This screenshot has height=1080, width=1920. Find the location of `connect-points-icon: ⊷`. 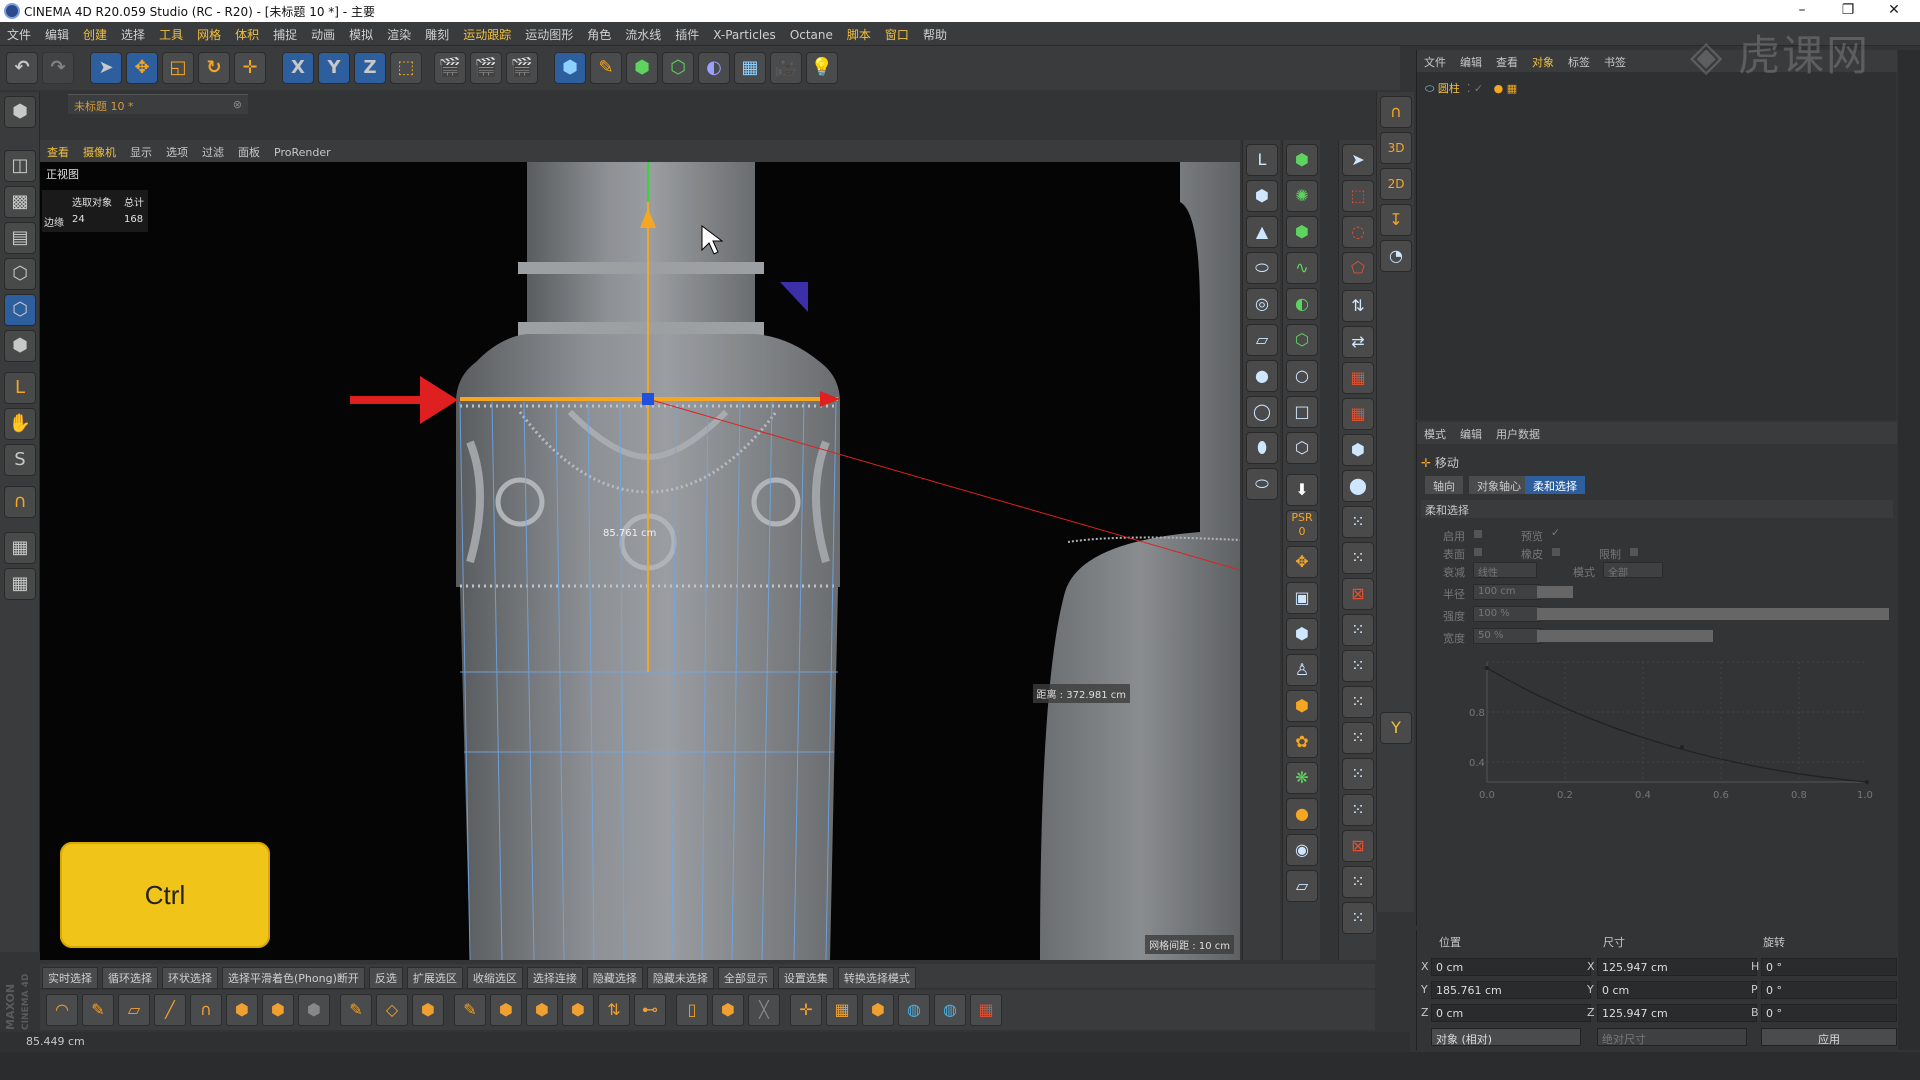

connect-points-icon: ⊷ is located at coordinates (650, 1010).